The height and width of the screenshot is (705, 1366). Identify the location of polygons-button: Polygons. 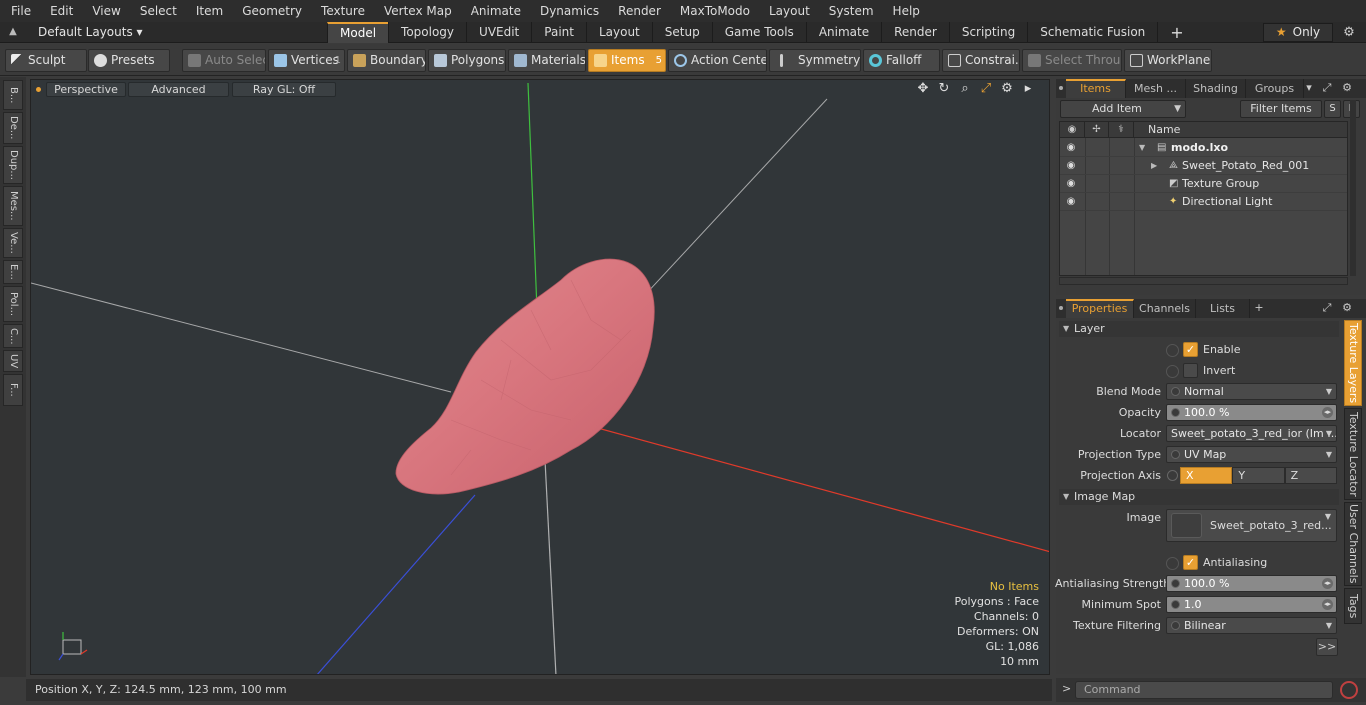
(467, 60).